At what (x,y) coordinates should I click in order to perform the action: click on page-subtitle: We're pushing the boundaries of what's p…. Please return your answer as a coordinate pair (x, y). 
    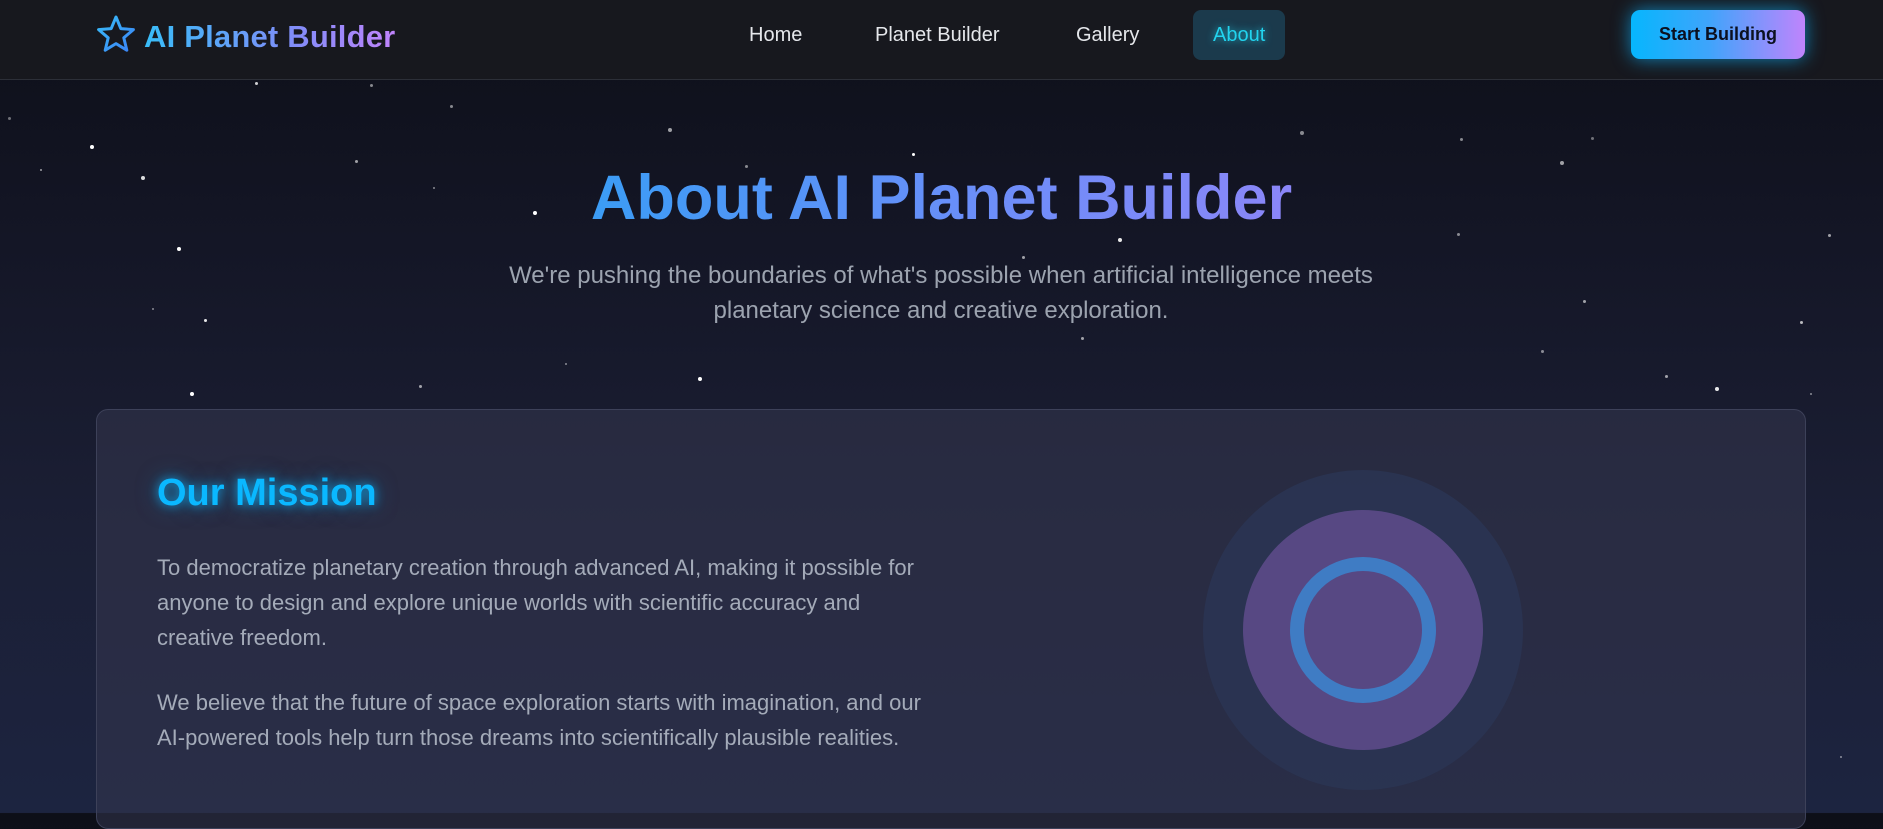
    Looking at the image, I should click on (941, 293).